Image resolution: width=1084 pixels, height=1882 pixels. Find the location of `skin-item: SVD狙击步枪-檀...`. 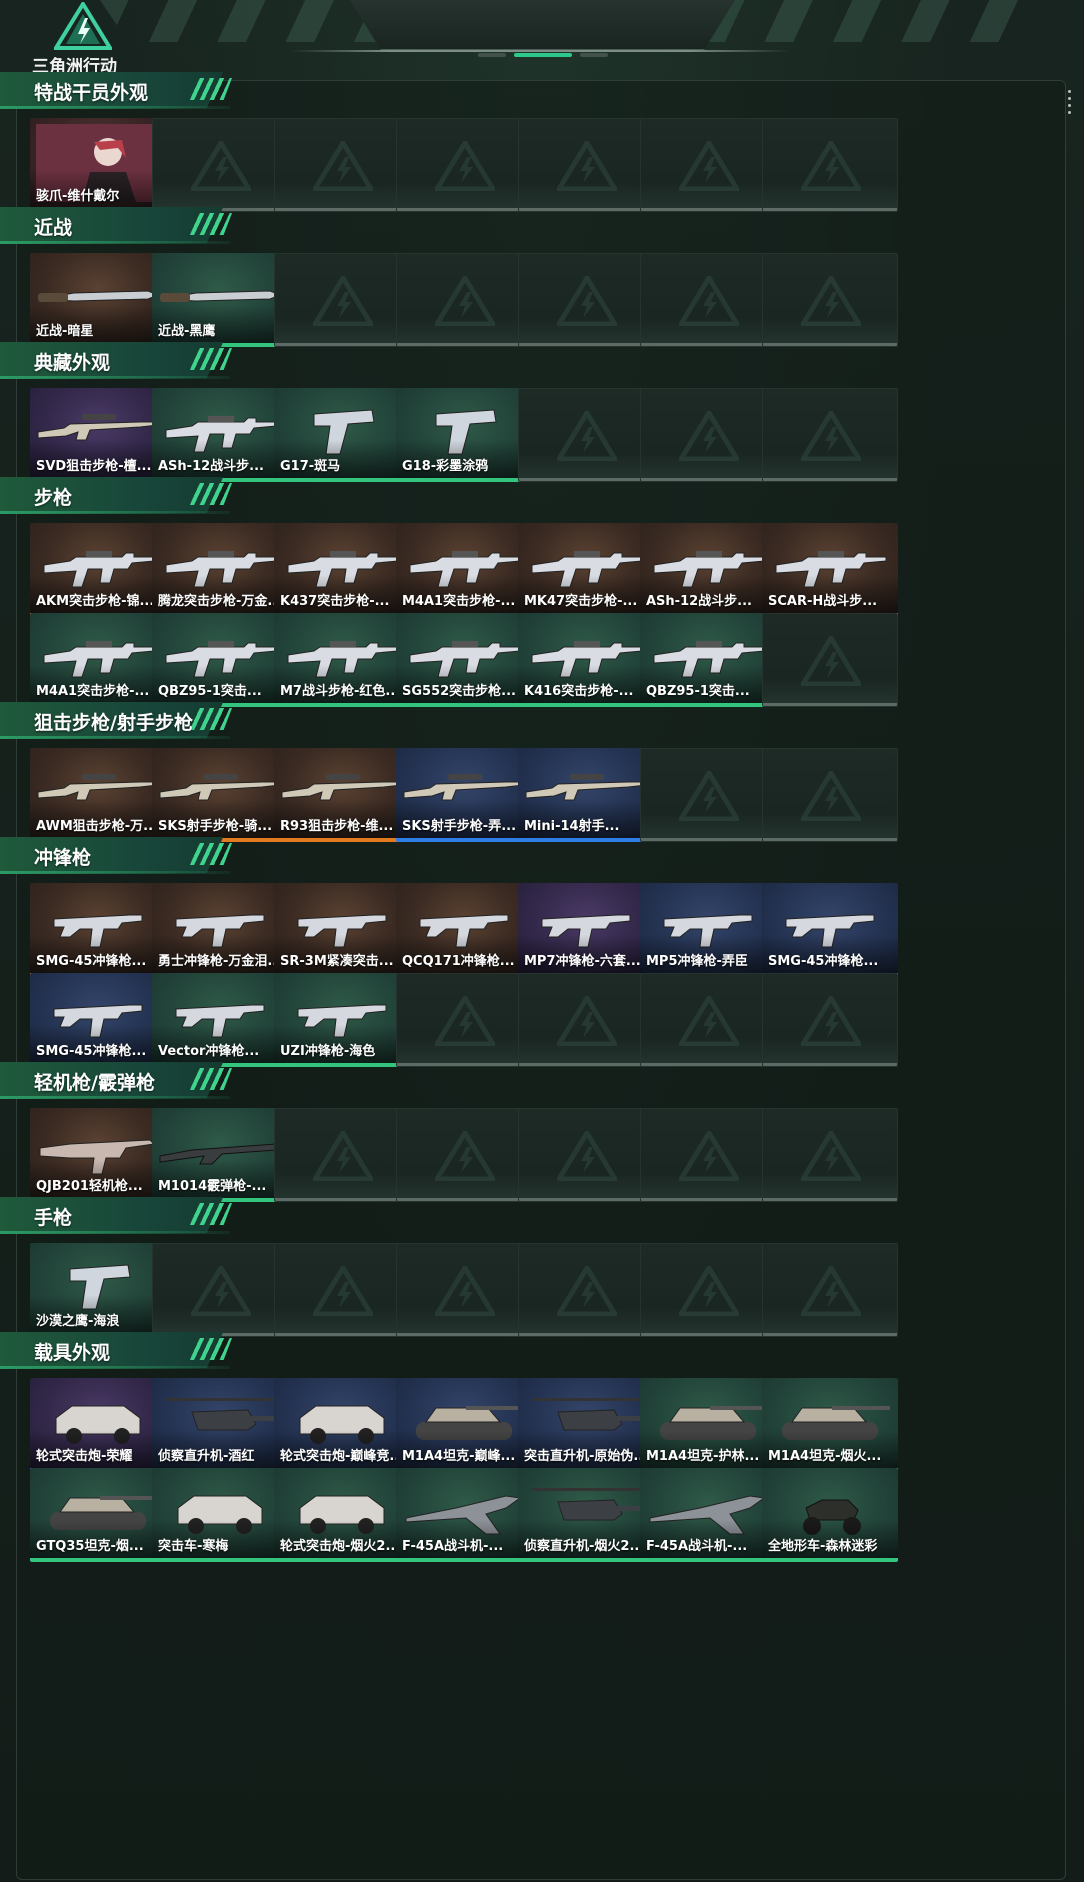

skin-item: SVD狙击步枪-檀... is located at coordinates (98, 435).